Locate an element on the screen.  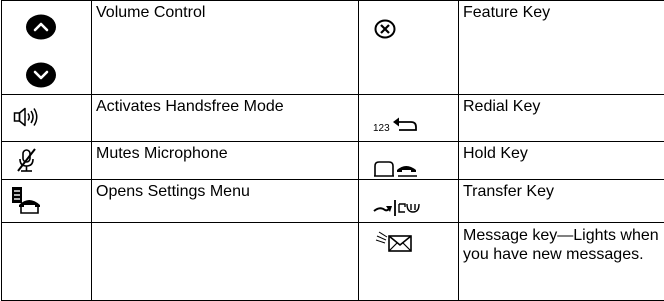
transfer-icon is located at coordinates (397, 208).